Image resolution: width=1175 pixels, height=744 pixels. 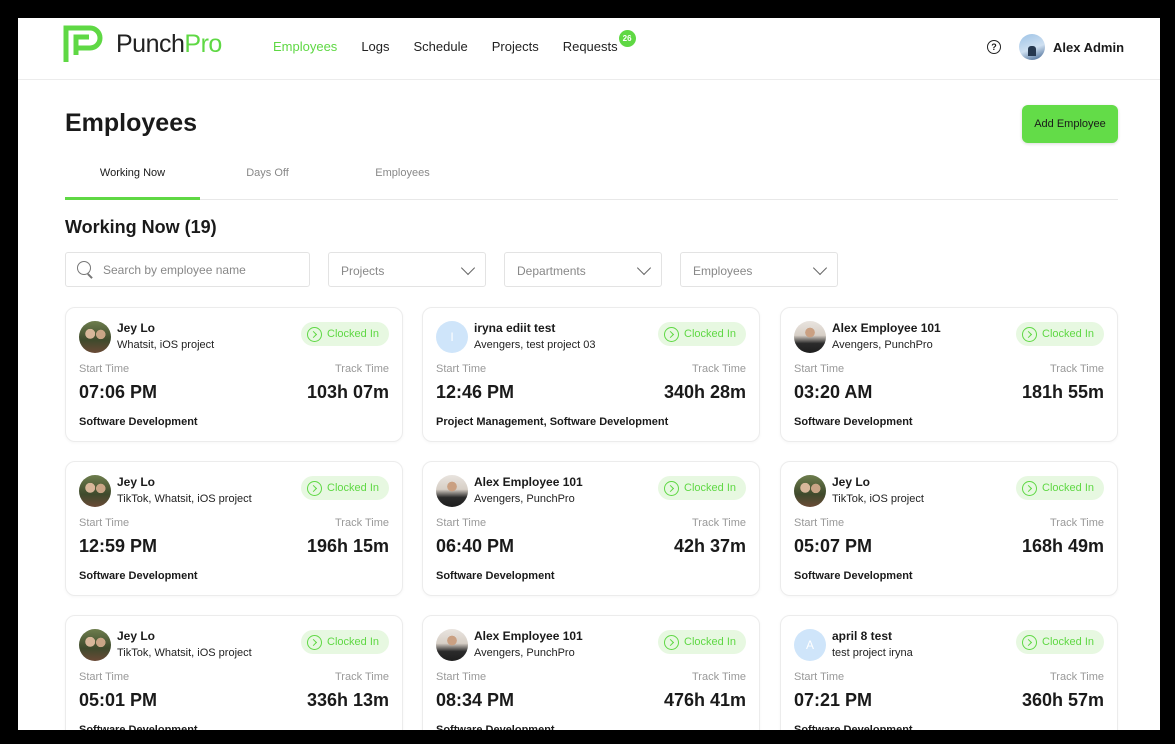 I want to click on nav-employees: Employees, so click(x=305, y=46).